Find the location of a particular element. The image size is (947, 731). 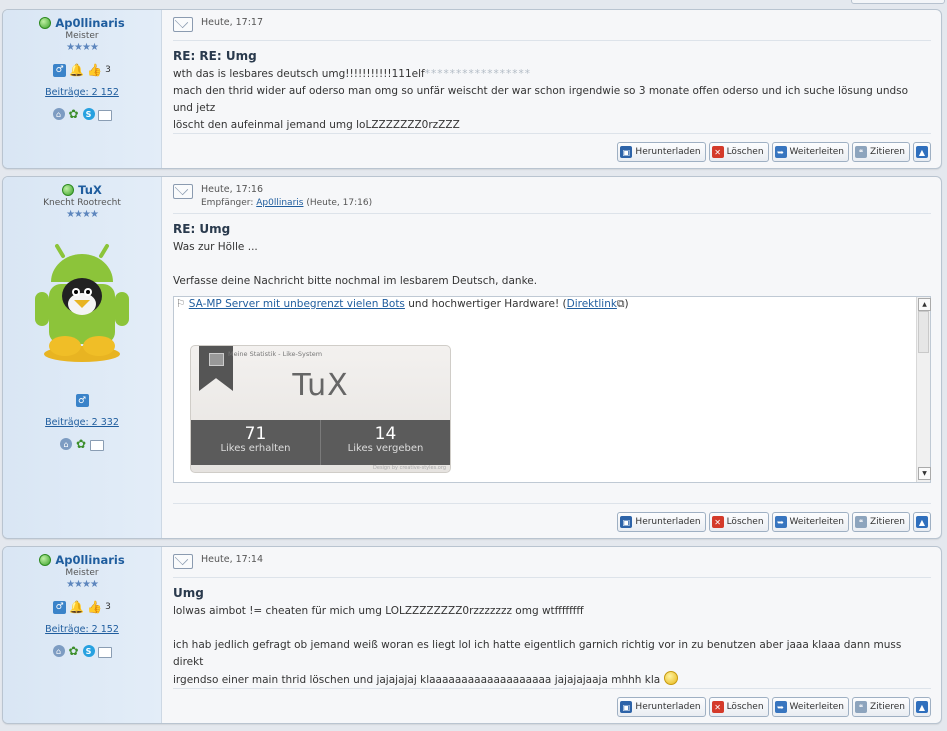

post-count-link: Beiträge: 2 332 is located at coordinates (82, 422).